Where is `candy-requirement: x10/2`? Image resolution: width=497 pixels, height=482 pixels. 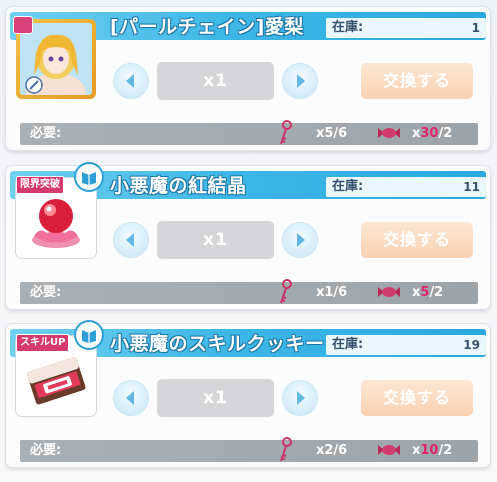
candy-requirement: x10/2 is located at coordinates (432, 450).